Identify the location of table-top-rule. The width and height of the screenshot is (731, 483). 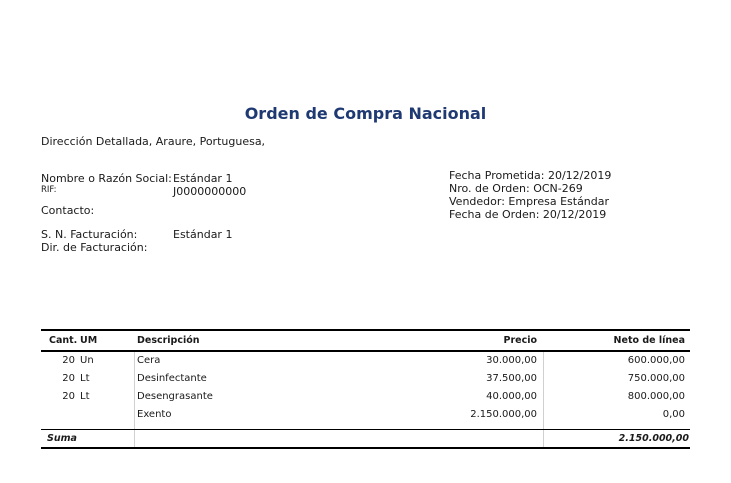
(365, 330).